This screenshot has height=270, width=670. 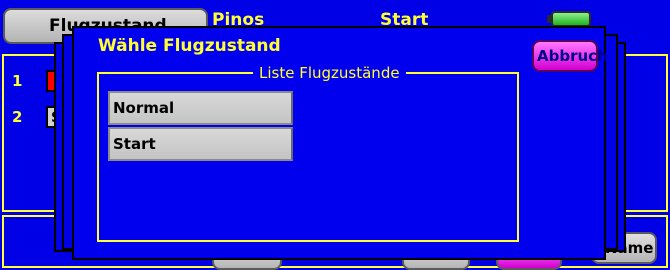 What do you see at coordinates (200, 144) in the screenshot?
I see `list-item-start: Start` at bounding box center [200, 144].